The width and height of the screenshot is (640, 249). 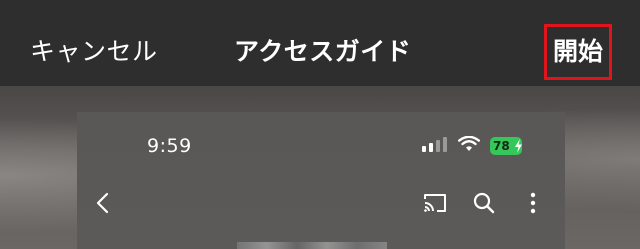 What do you see at coordinates (94, 52) in the screenshot?
I see `cancel-button: キャンセル` at bounding box center [94, 52].